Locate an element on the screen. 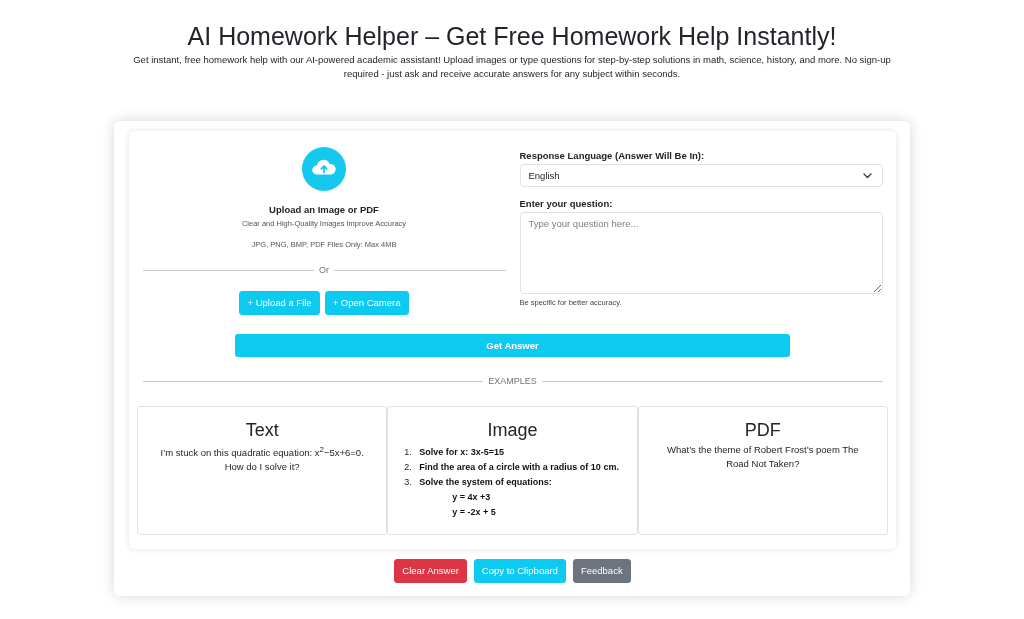  example-text: What’s the theme of Robert Frost’s poem The Road Not Taken? is located at coordinates (762, 457).